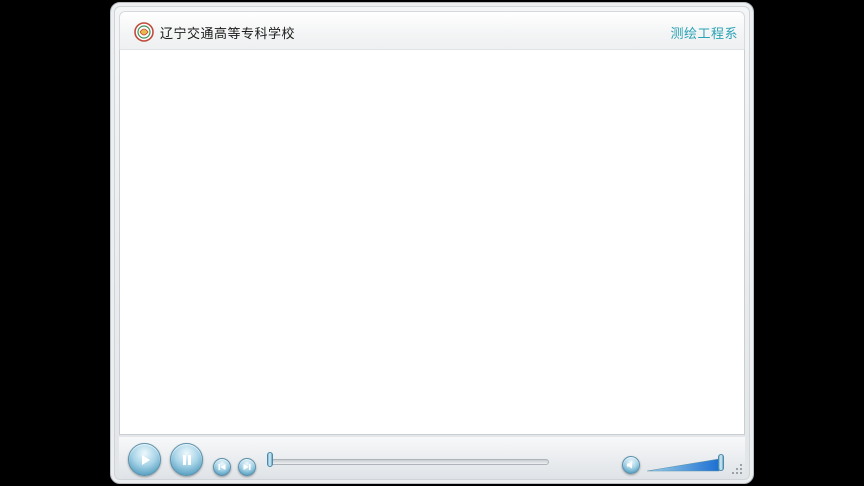 The image size is (864, 486). What do you see at coordinates (721, 462) in the screenshot?
I see `volume-handle` at bounding box center [721, 462].